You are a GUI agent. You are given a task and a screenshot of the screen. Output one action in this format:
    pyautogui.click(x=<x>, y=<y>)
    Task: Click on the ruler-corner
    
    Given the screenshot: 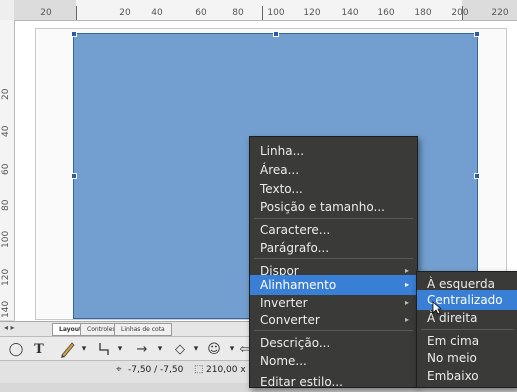 What is the action you would take?
    pyautogui.click(x=7, y=10)
    